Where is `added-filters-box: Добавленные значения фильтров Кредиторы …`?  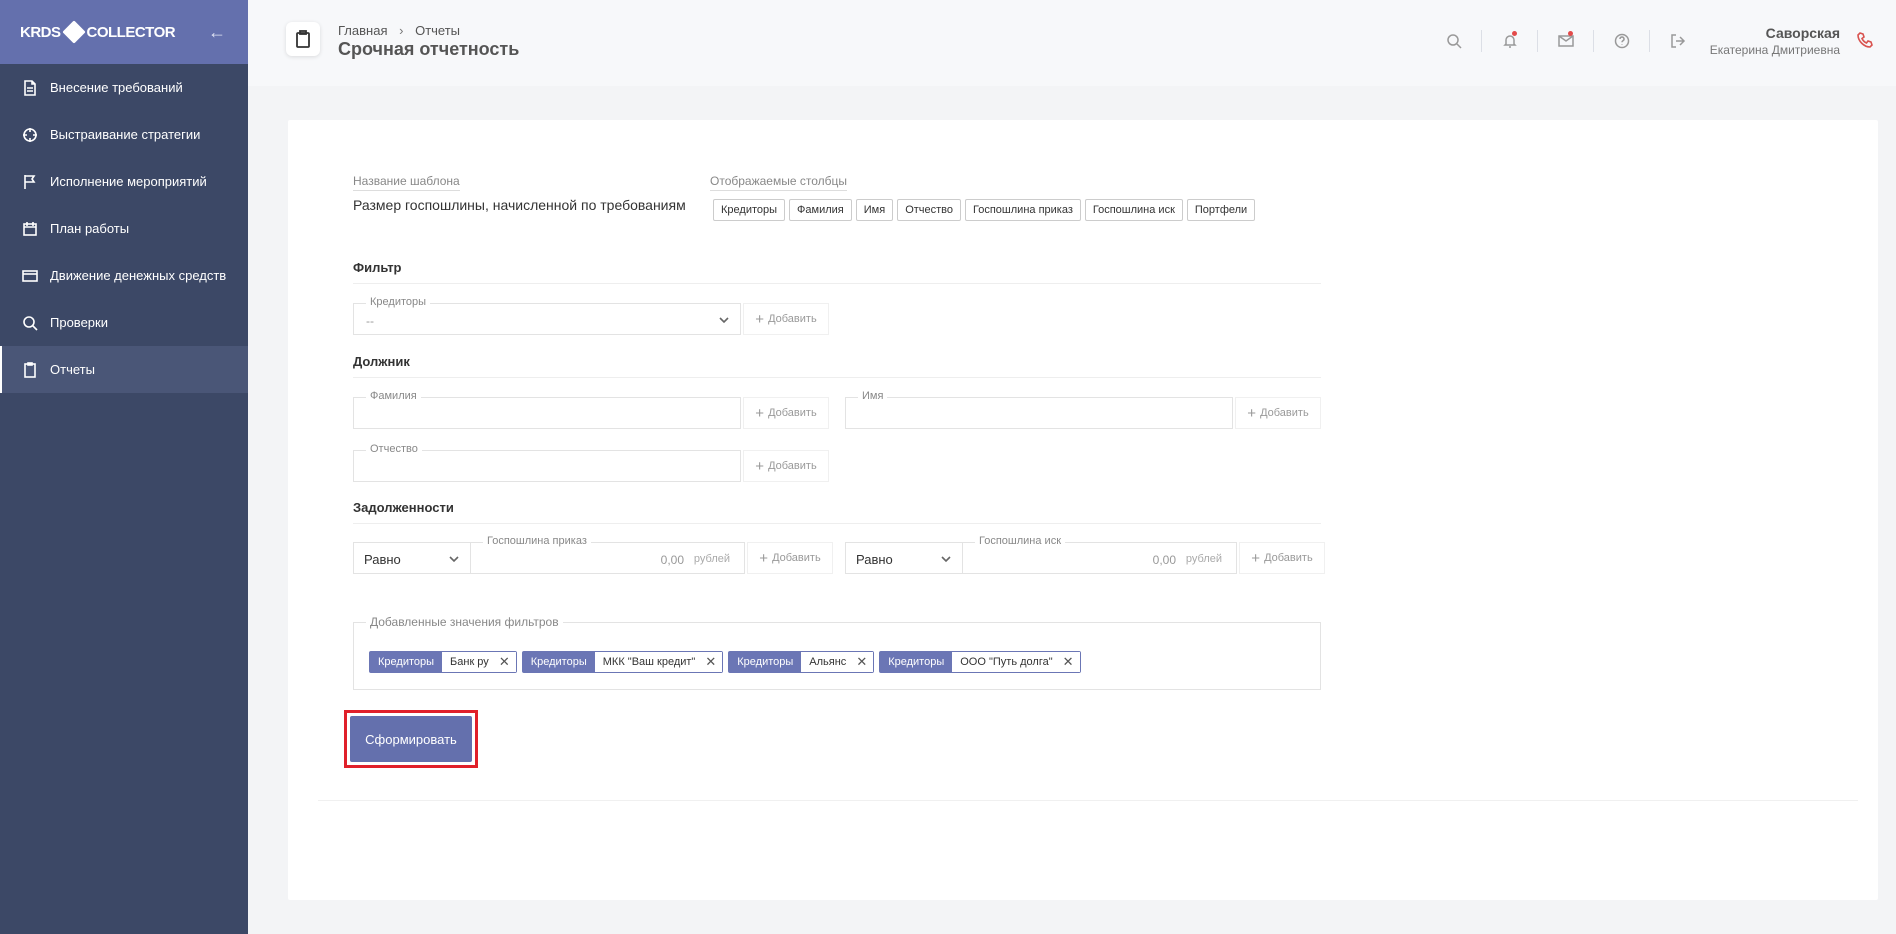 added-filters-box: Добавленные значения фильтров Кредиторы … is located at coordinates (837, 652).